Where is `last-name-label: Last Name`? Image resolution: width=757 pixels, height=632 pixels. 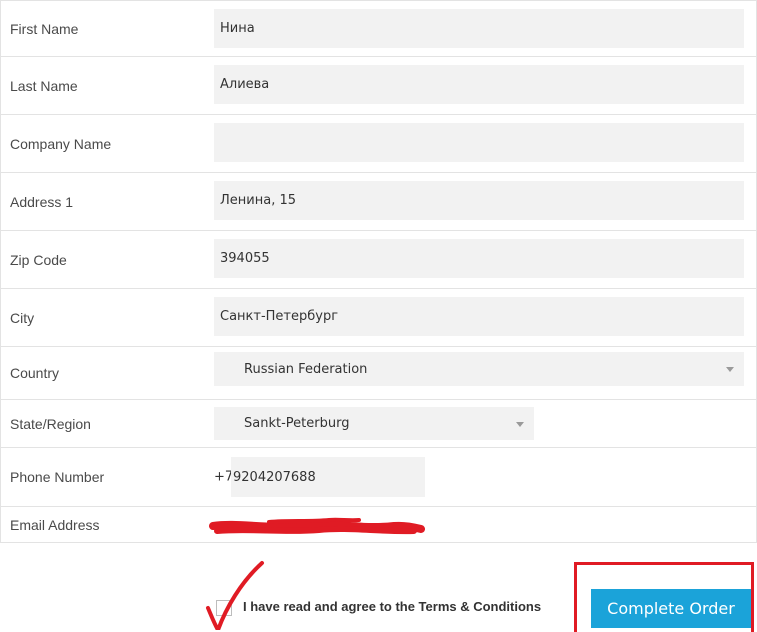 last-name-label: Last Name is located at coordinates (44, 85).